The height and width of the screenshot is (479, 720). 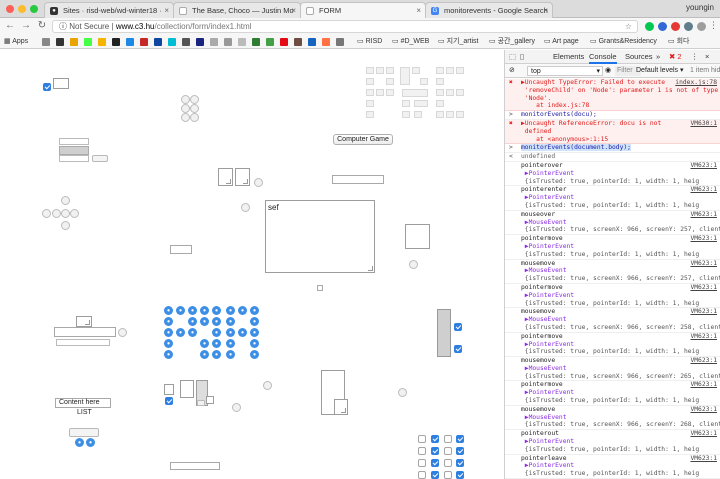 I want to click on more-tabs: », so click(x=658, y=57).